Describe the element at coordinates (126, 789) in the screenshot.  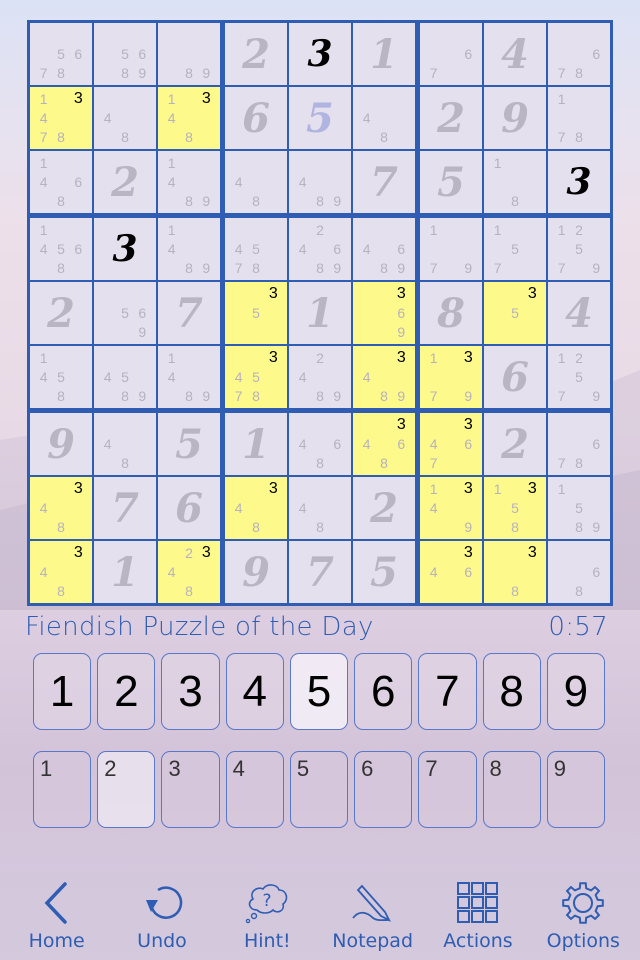
I see `pencil-key-2: 2` at that location.